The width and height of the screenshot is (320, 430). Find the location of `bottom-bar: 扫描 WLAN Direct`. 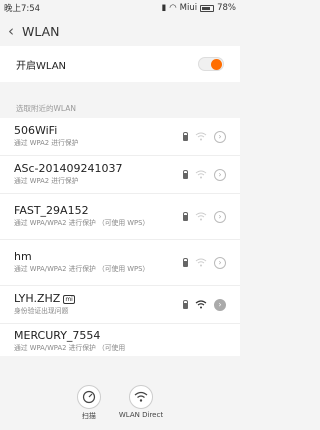

bottom-bar: 扫描 WLAN Direct is located at coordinates (120, 403).